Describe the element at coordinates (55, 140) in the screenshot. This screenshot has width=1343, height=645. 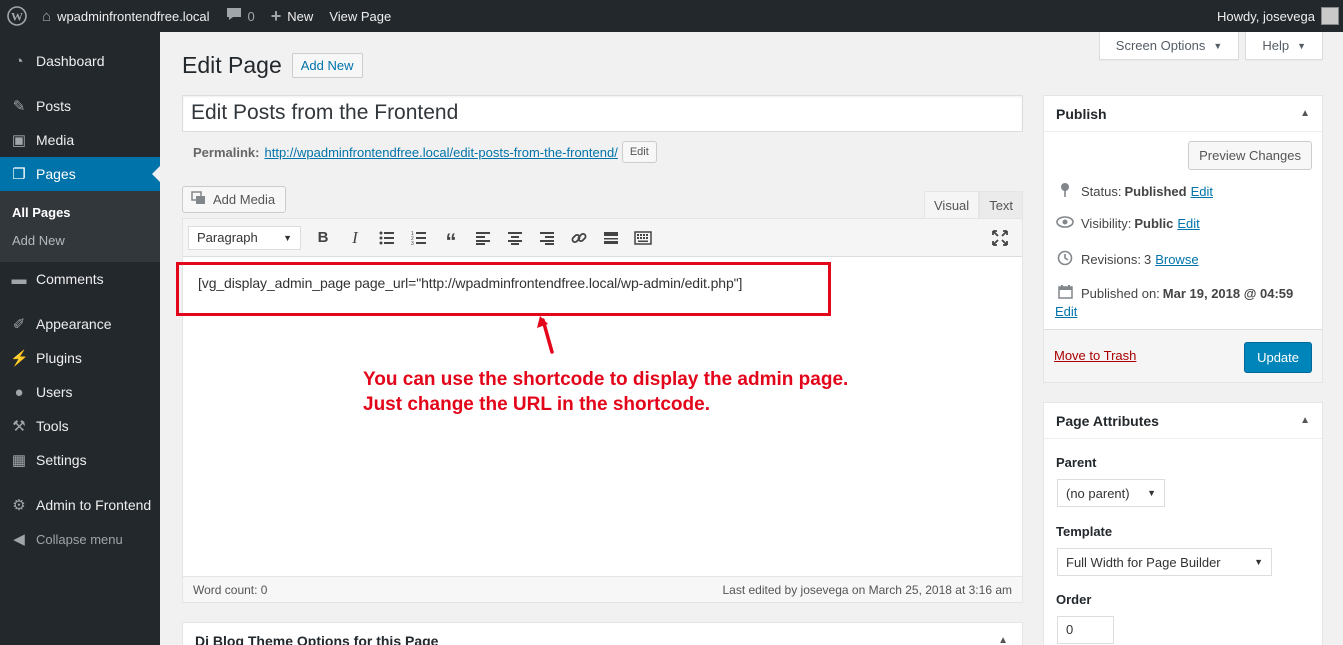
I see `sidebar-item-label: Media` at that location.